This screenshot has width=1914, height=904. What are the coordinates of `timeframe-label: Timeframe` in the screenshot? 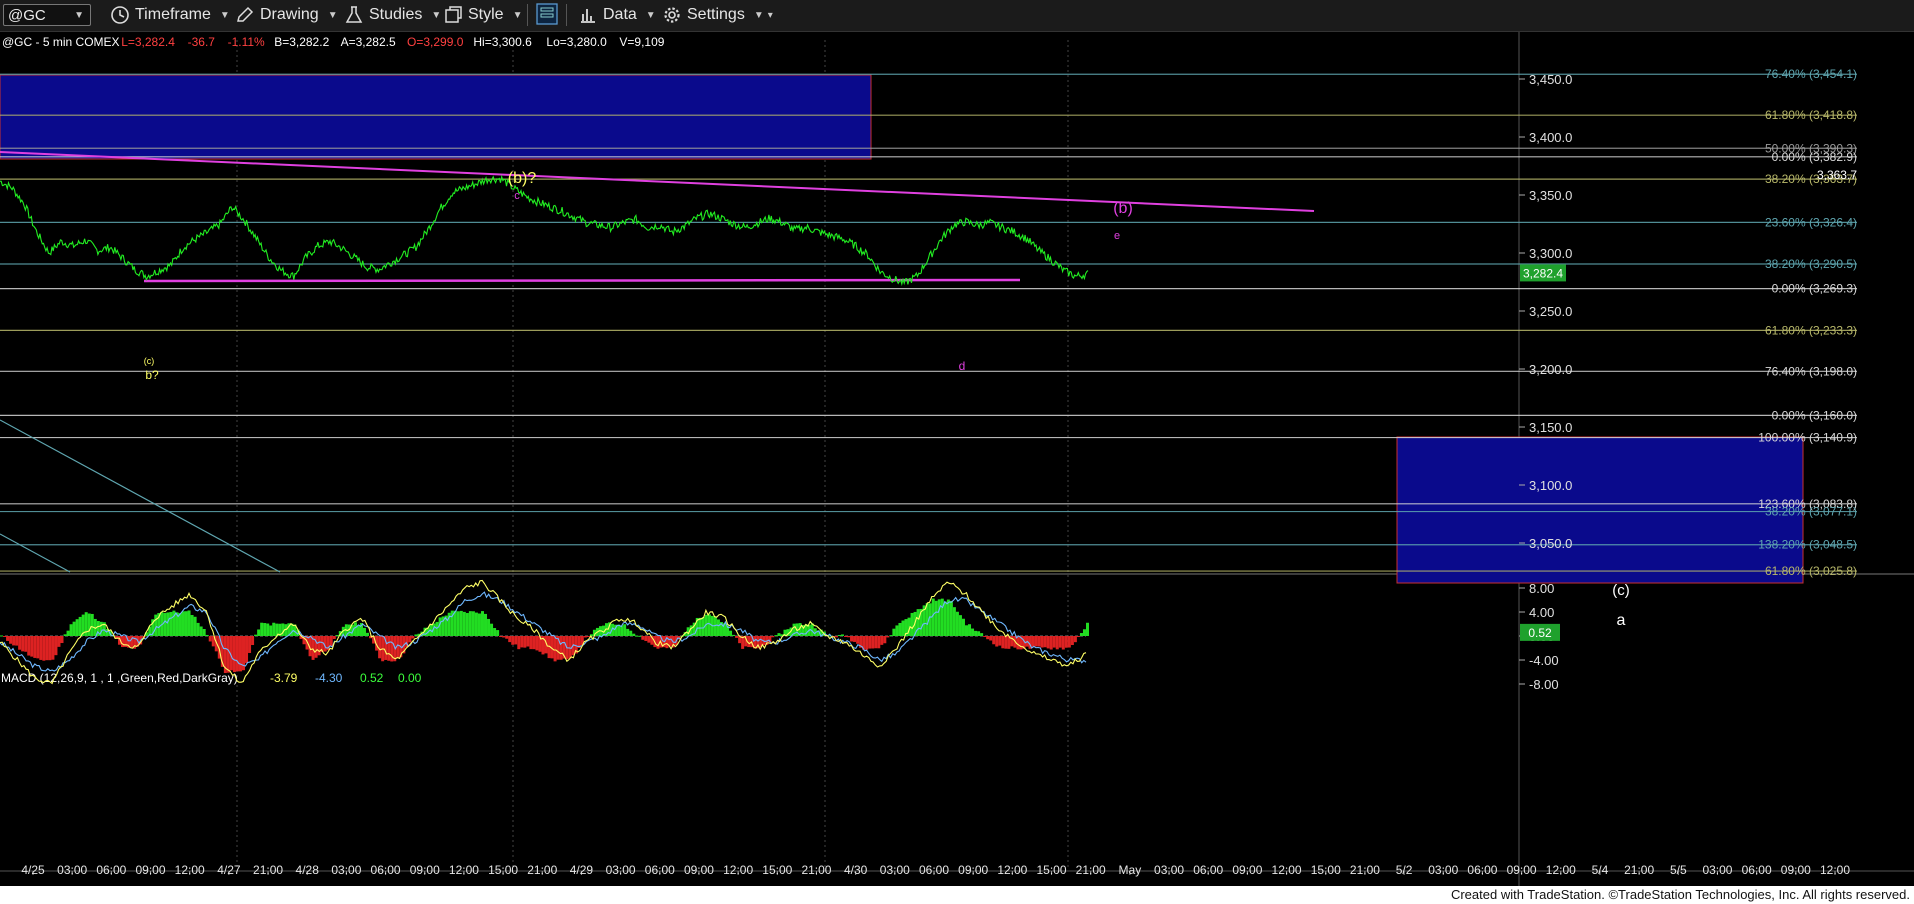 It's located at (173, 14).